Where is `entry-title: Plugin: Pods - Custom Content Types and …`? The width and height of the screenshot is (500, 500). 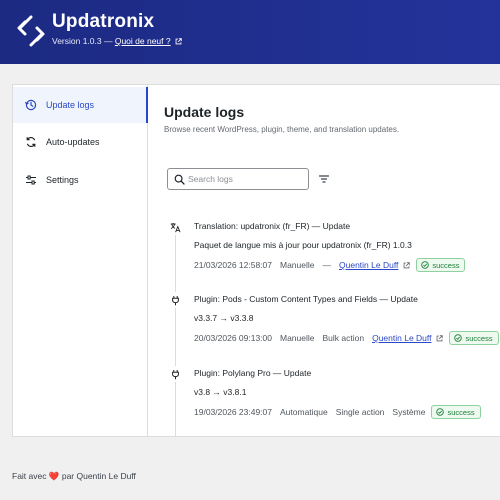 entry-title: Plugin: Pods - Custom Content Types and … is located at coordinates (306, 299).